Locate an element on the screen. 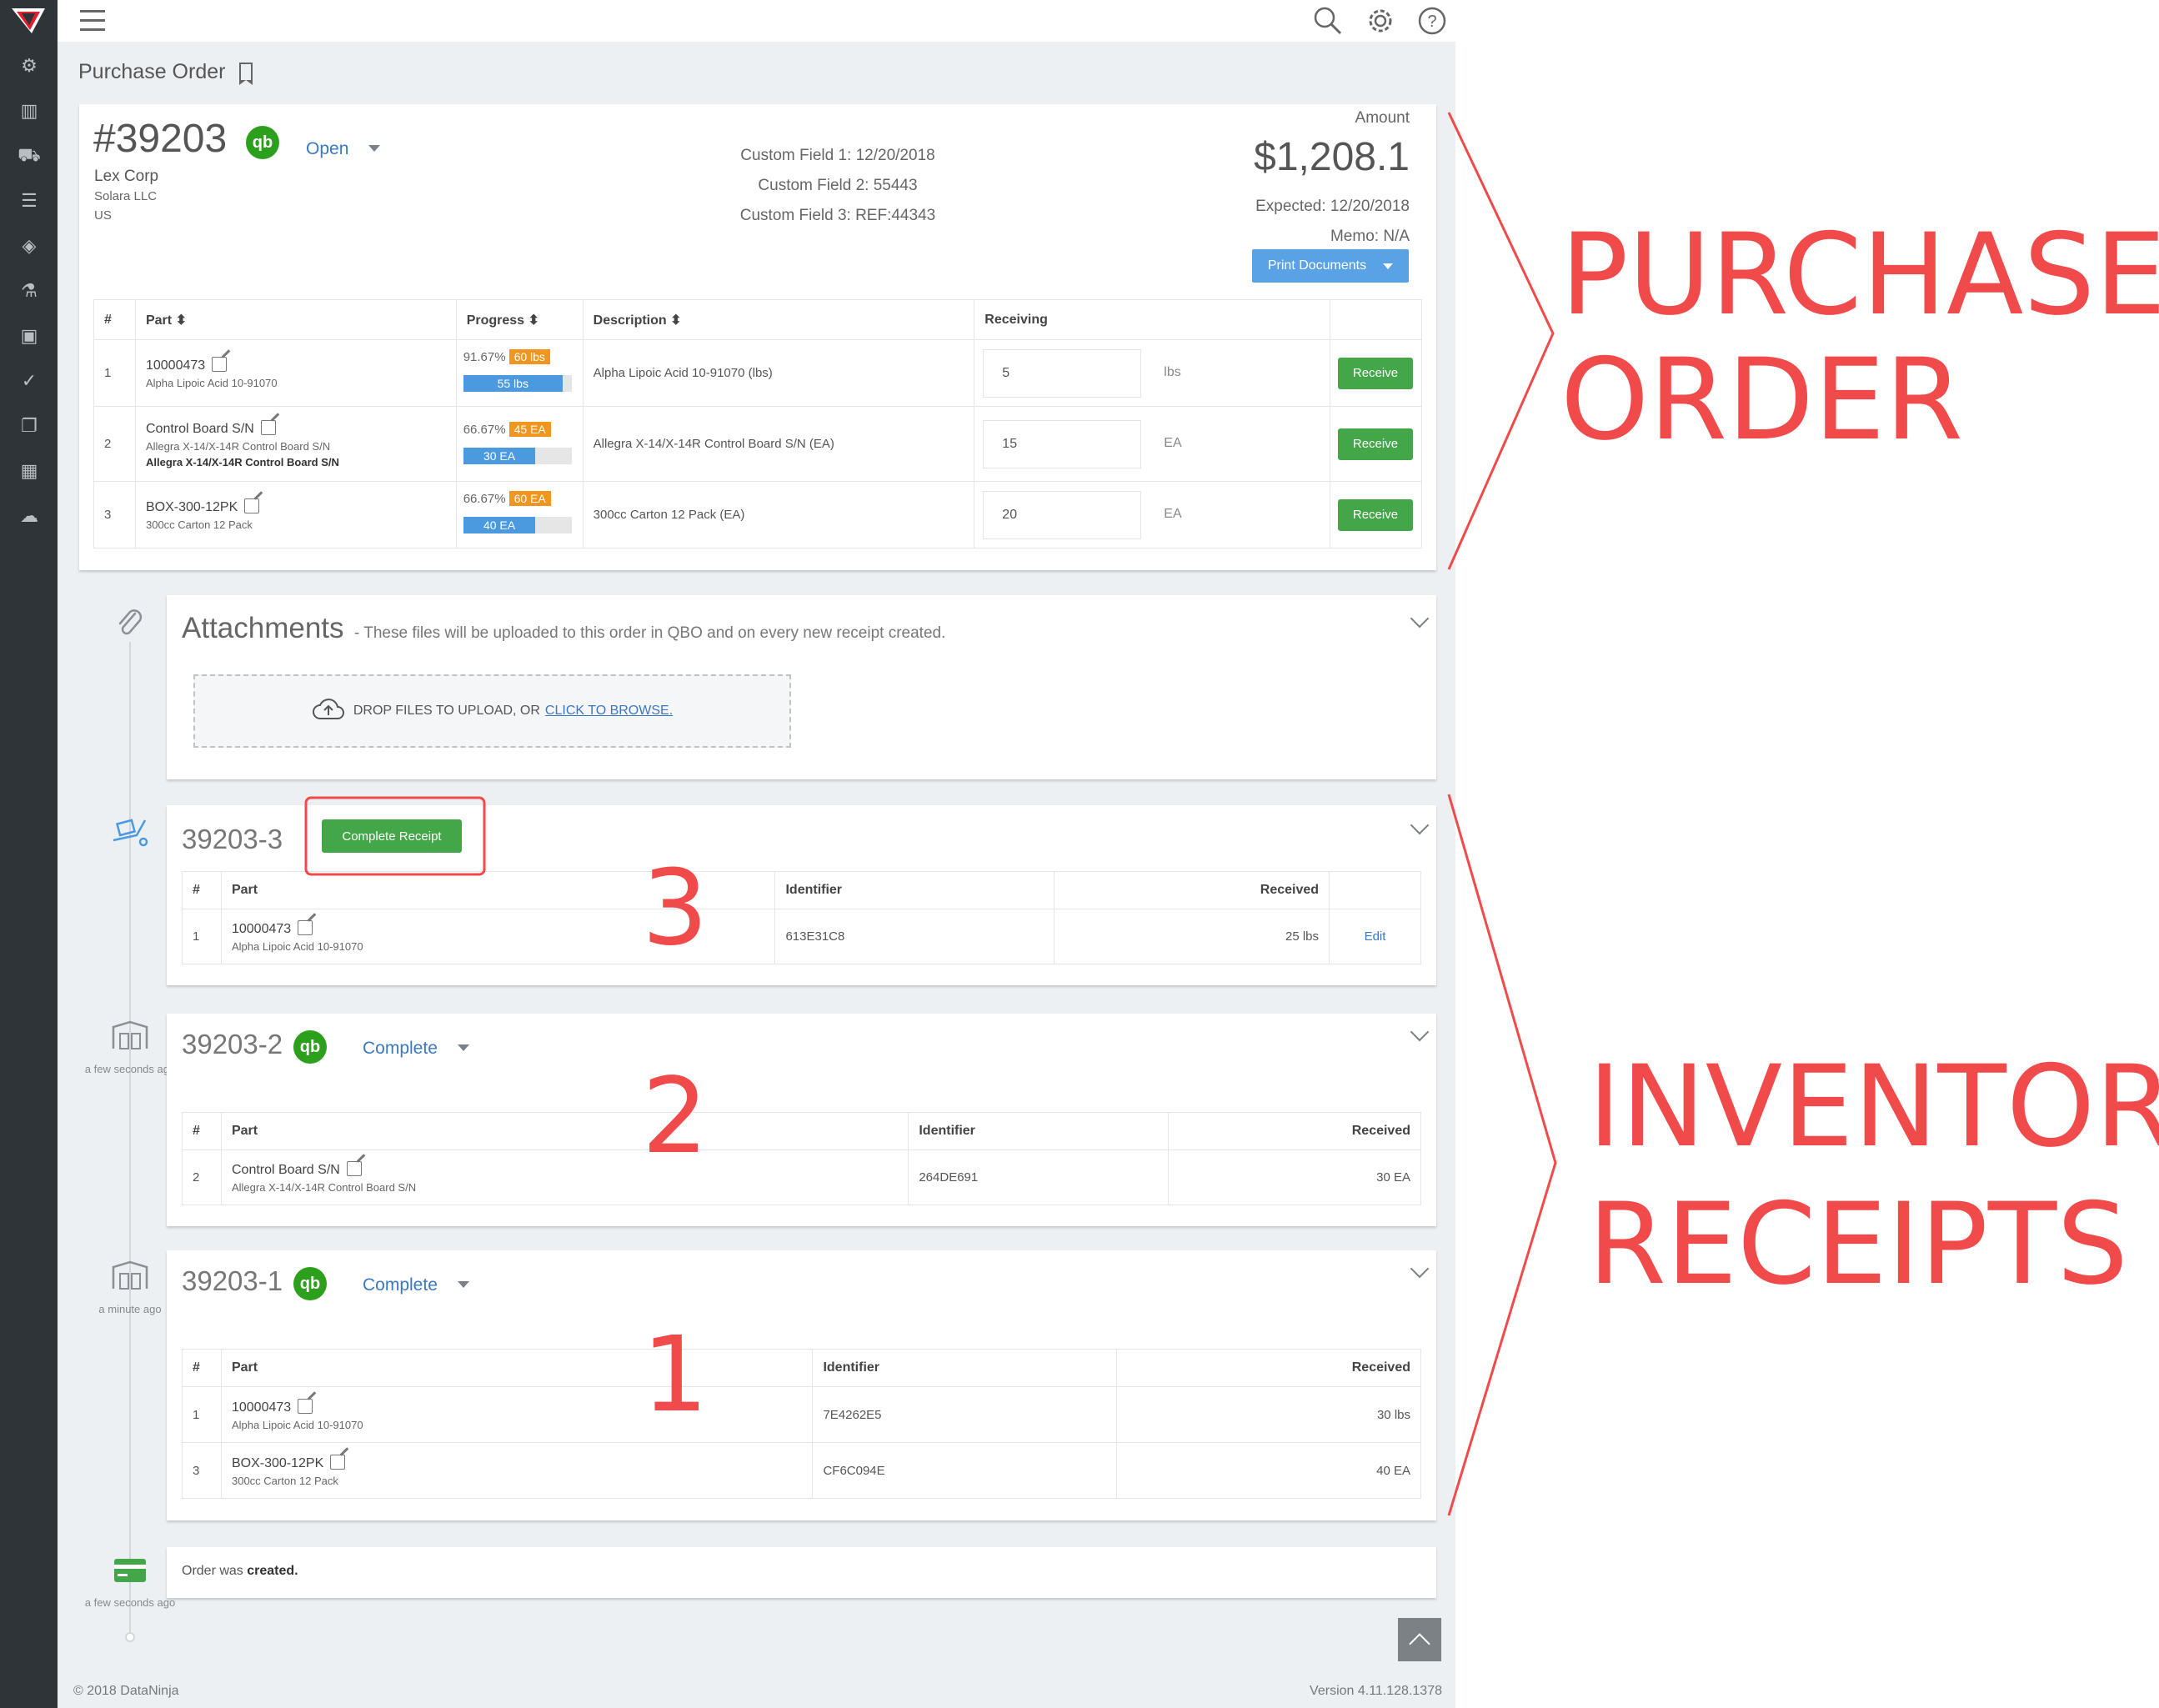 The image size is (2159, 1708). annotation-purchase: PURCHASE is located at coordinates (1859, 274).